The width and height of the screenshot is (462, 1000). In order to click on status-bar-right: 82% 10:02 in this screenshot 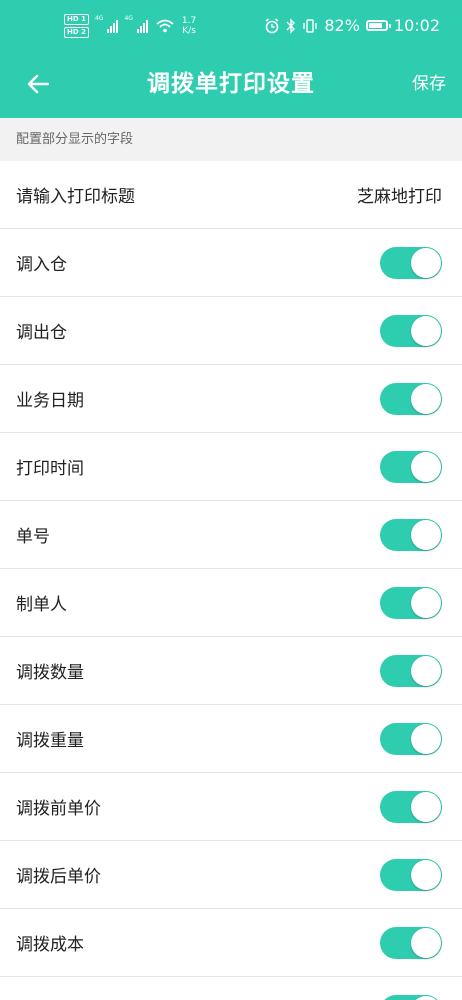, I will do `click(352, 25)`.